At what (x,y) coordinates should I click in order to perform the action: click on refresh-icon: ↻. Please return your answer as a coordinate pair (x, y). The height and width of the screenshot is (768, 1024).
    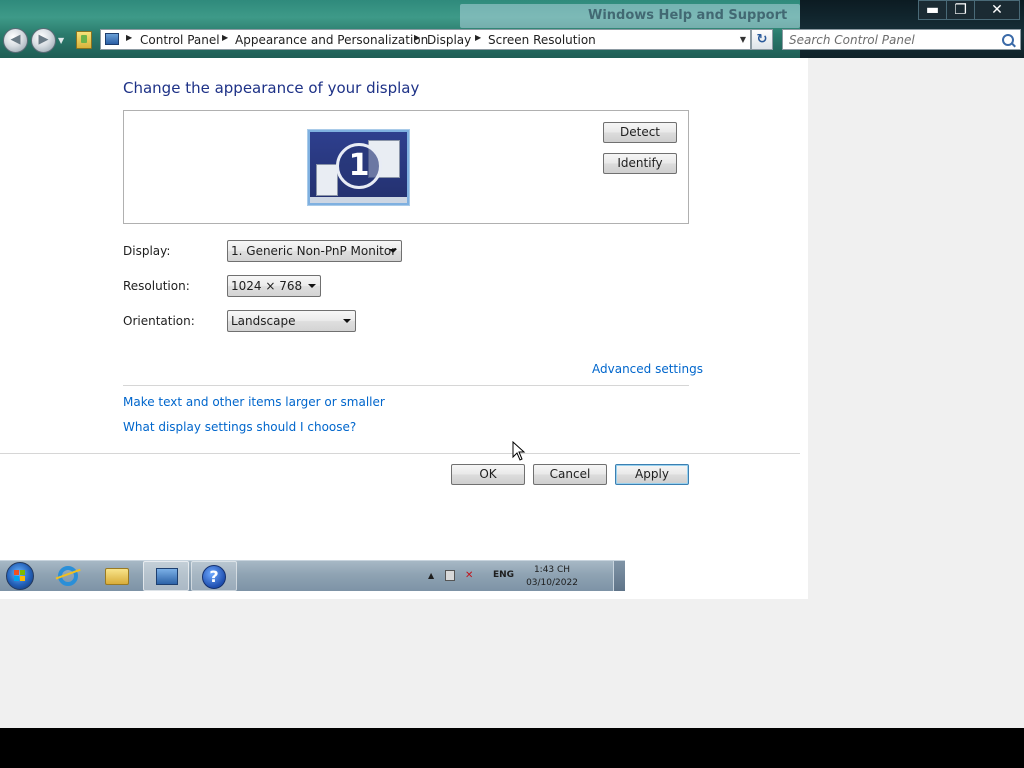
    Looking at the image, I should click on (762, 39).